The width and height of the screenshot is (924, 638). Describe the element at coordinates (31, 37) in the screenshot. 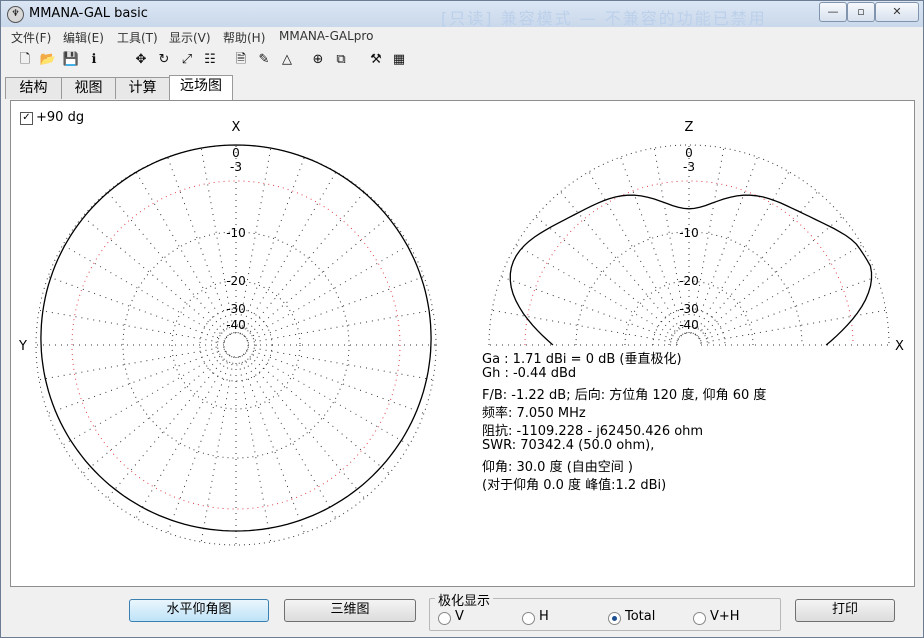

I see `menu-file: 文件(F)` at that location.